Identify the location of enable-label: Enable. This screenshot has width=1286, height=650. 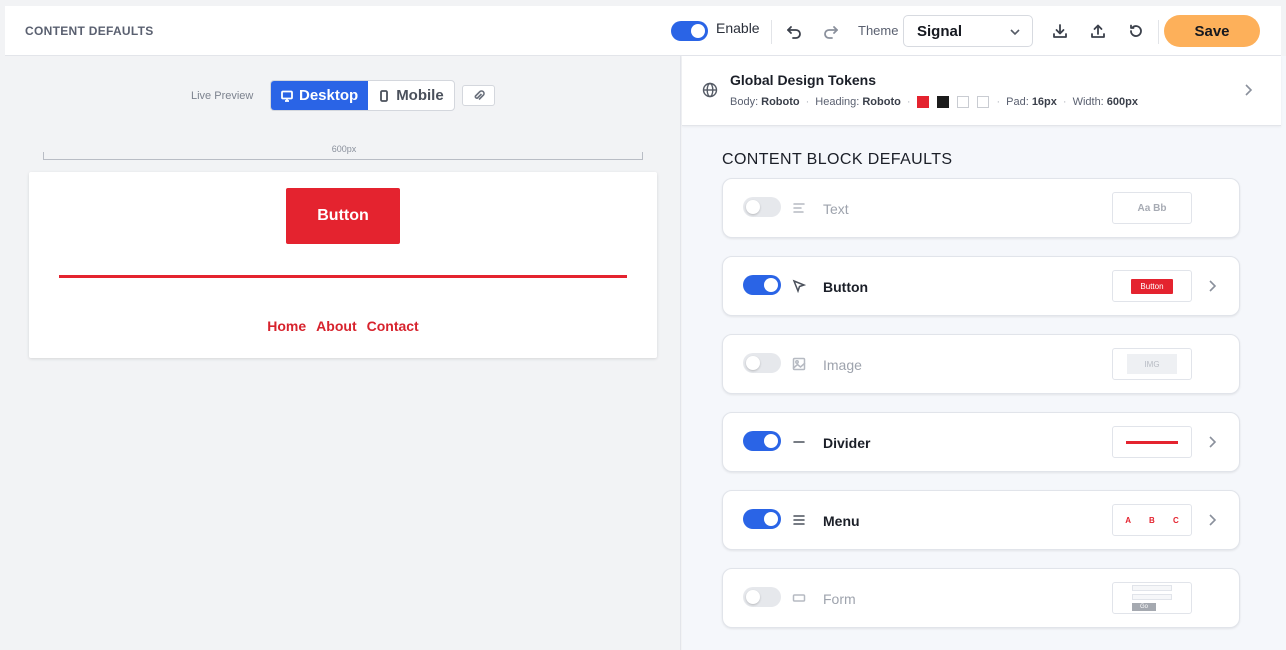
(738, 28).